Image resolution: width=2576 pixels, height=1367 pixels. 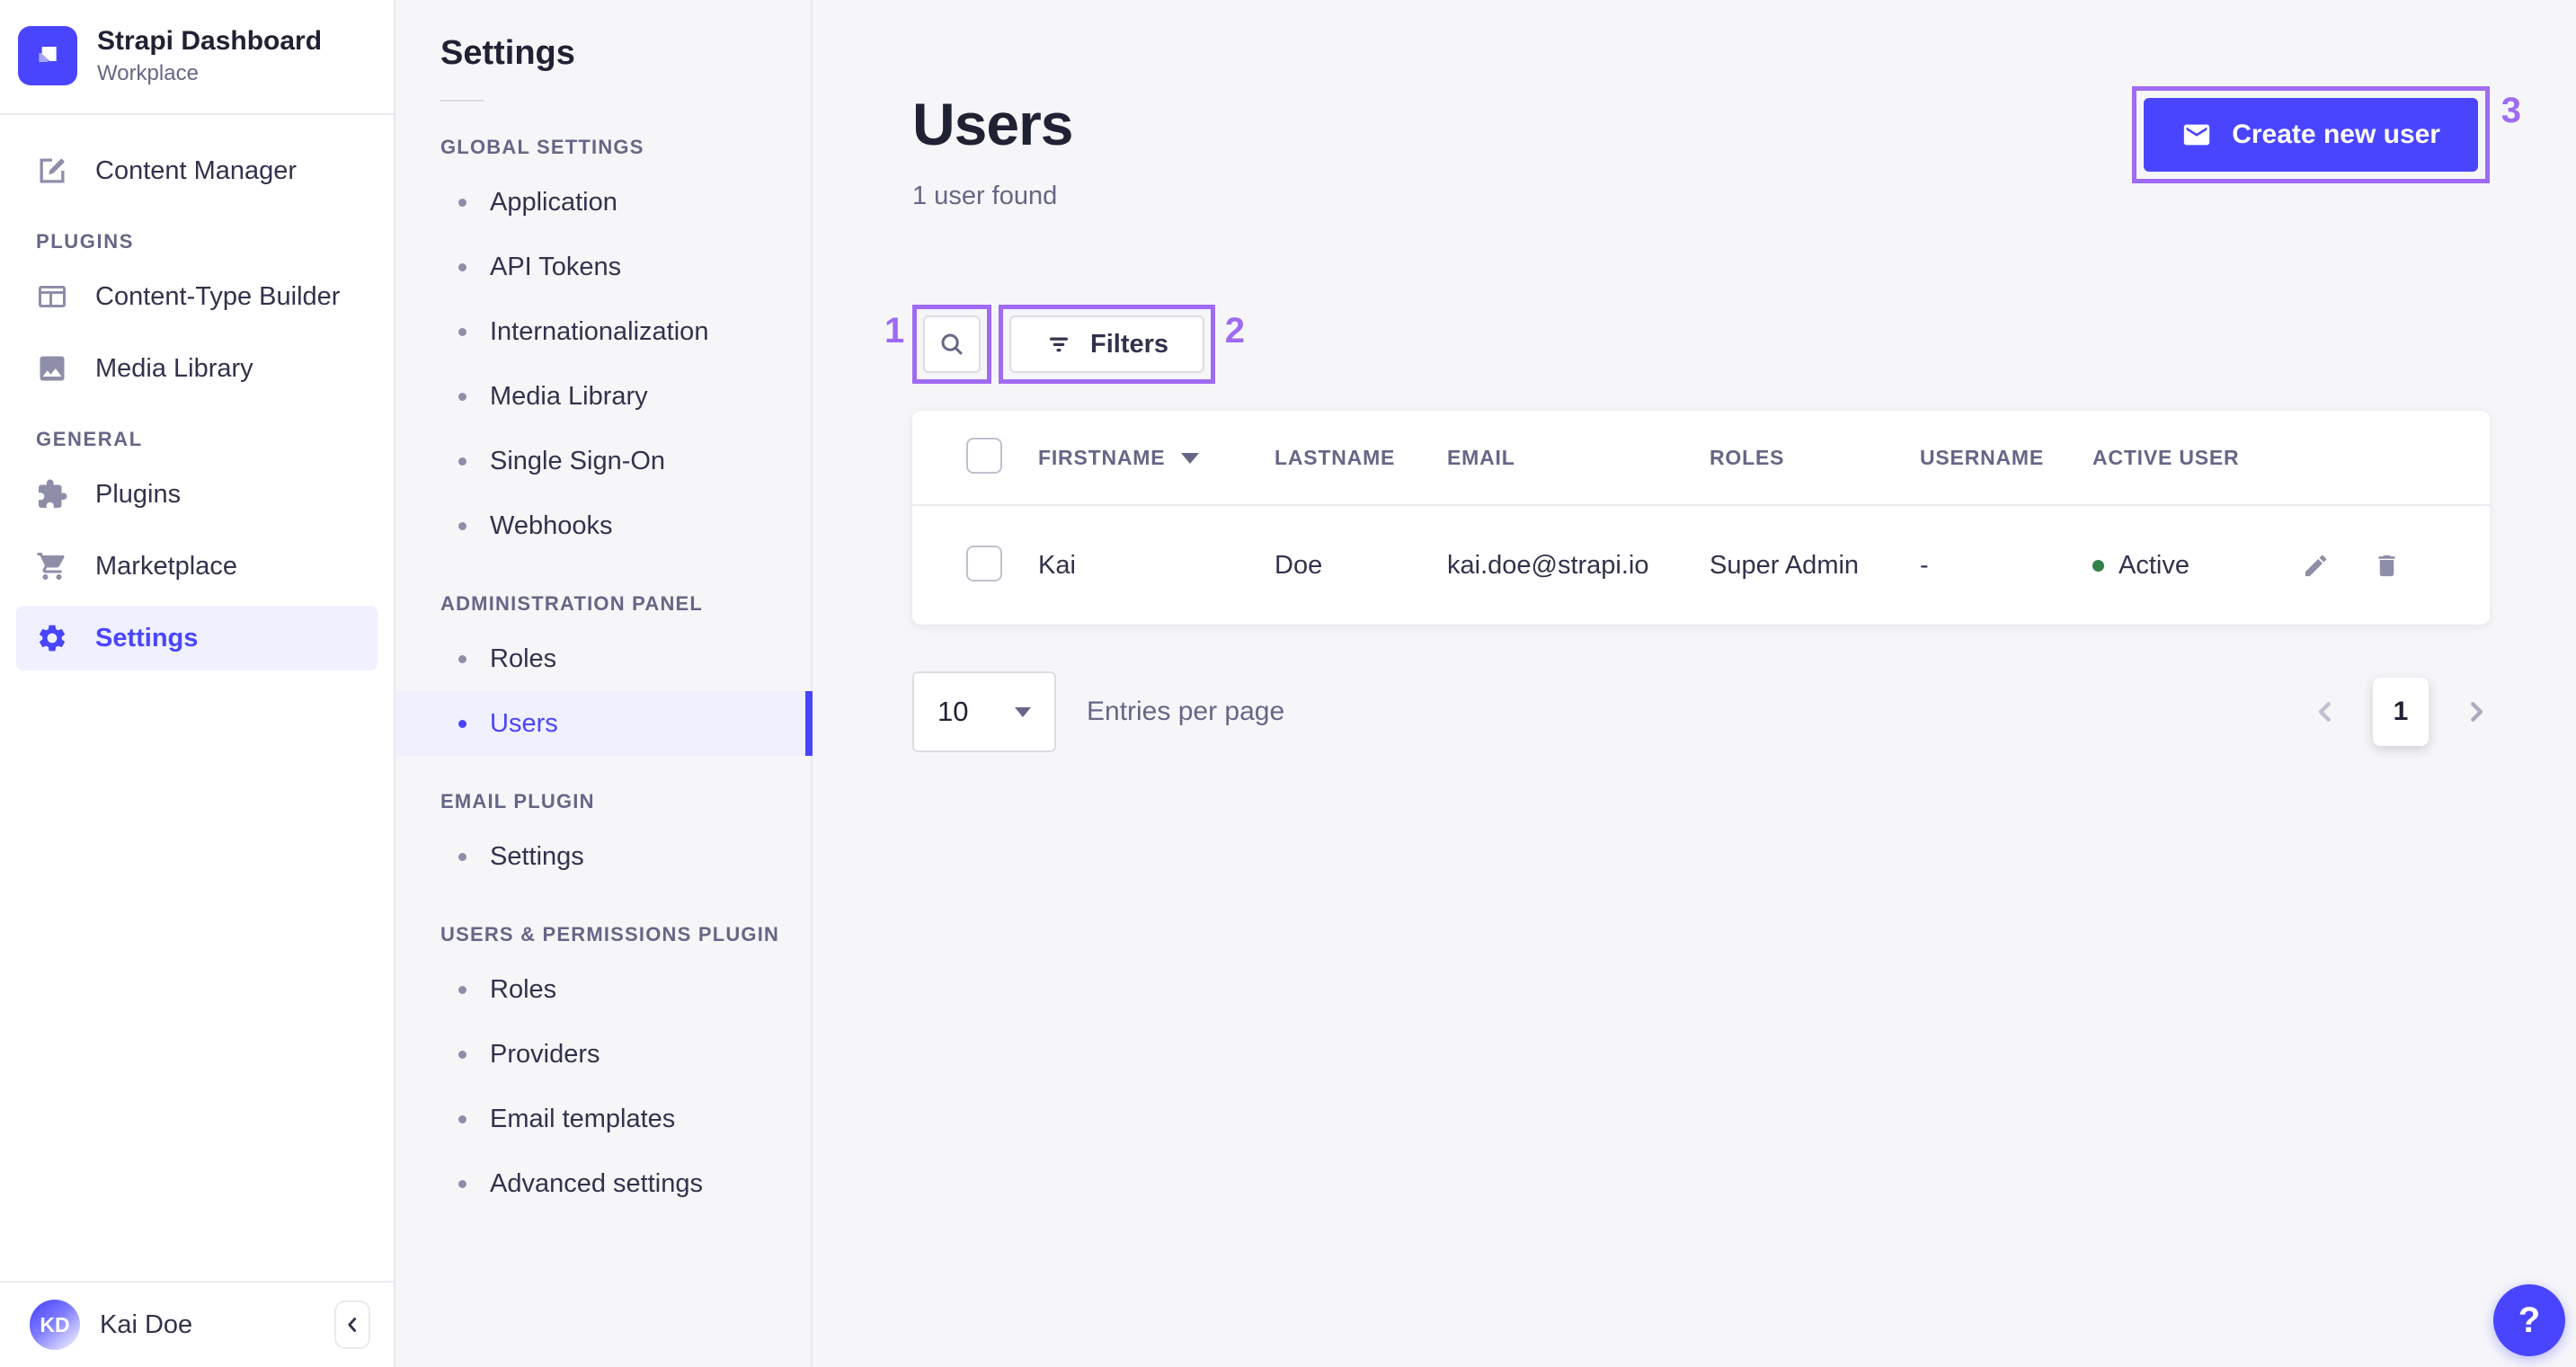 I want to click on collapse-sidebar-button, so click(x=352, y=1324).